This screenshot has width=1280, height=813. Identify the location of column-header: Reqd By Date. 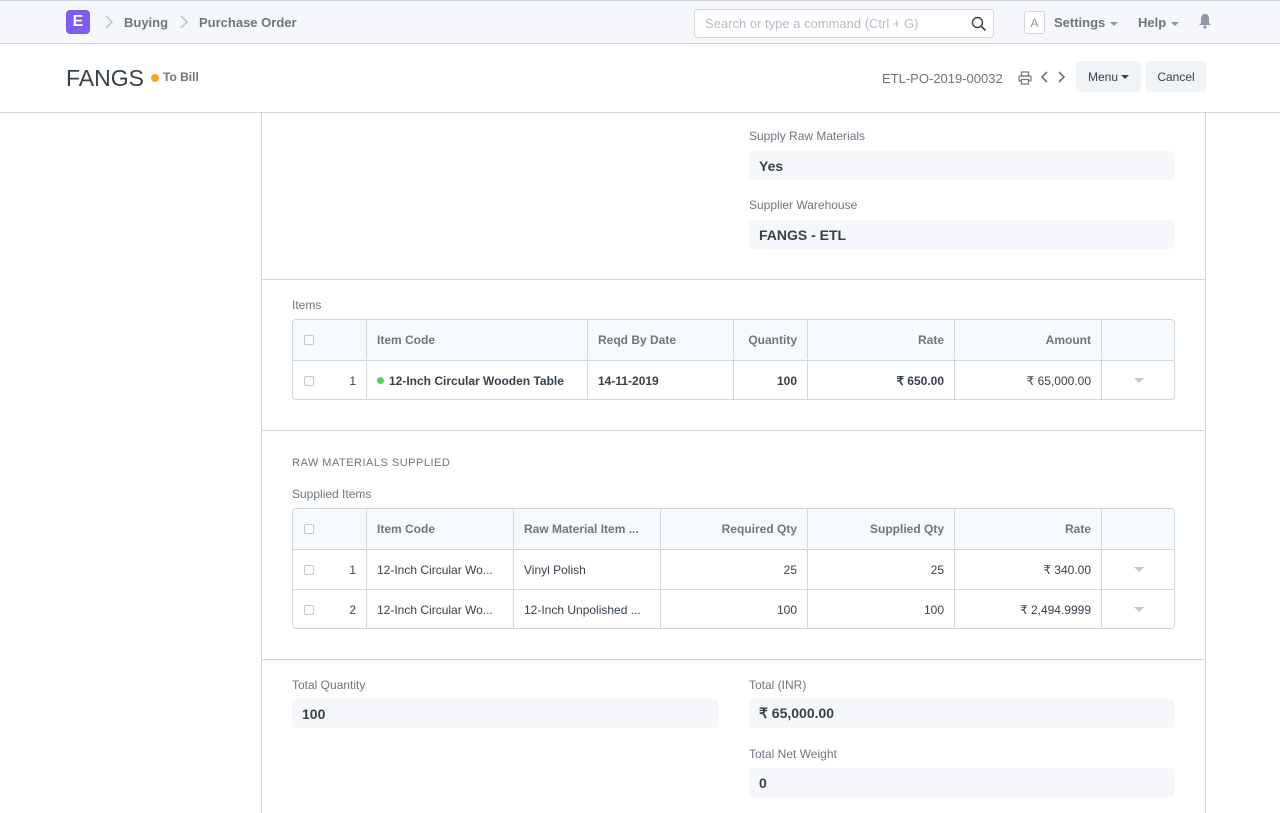
(660, 339).